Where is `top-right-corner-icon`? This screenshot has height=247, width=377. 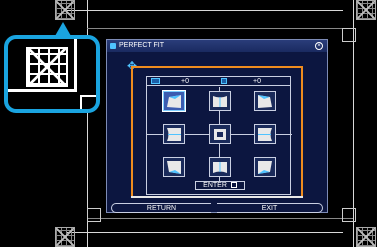
top-right-corner-icon is located at coordinates (265, 101).